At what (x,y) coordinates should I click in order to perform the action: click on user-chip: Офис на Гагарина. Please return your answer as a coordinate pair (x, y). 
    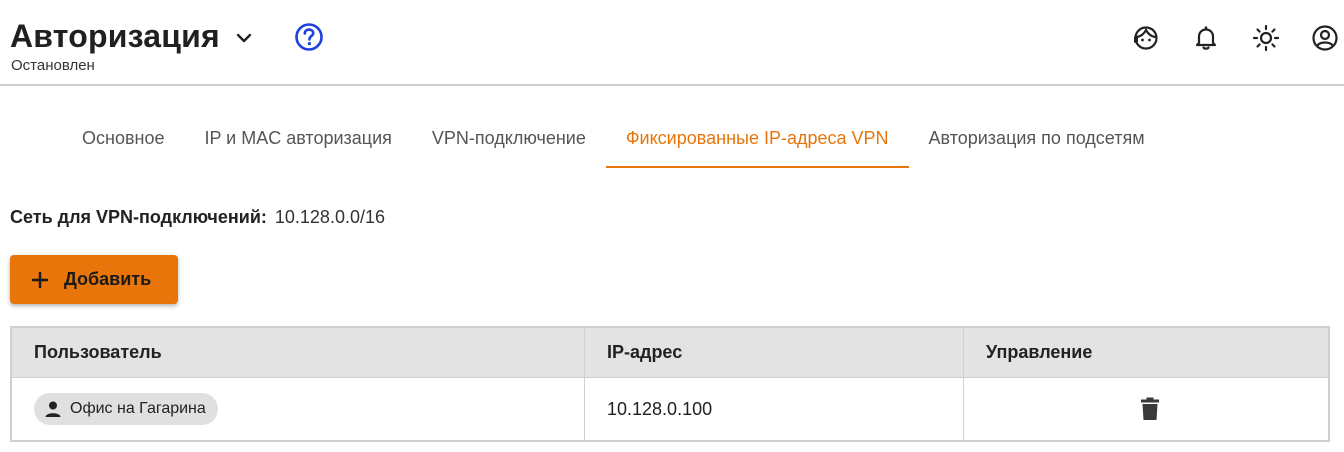
    Looking at the image, I should click on (126, 409).